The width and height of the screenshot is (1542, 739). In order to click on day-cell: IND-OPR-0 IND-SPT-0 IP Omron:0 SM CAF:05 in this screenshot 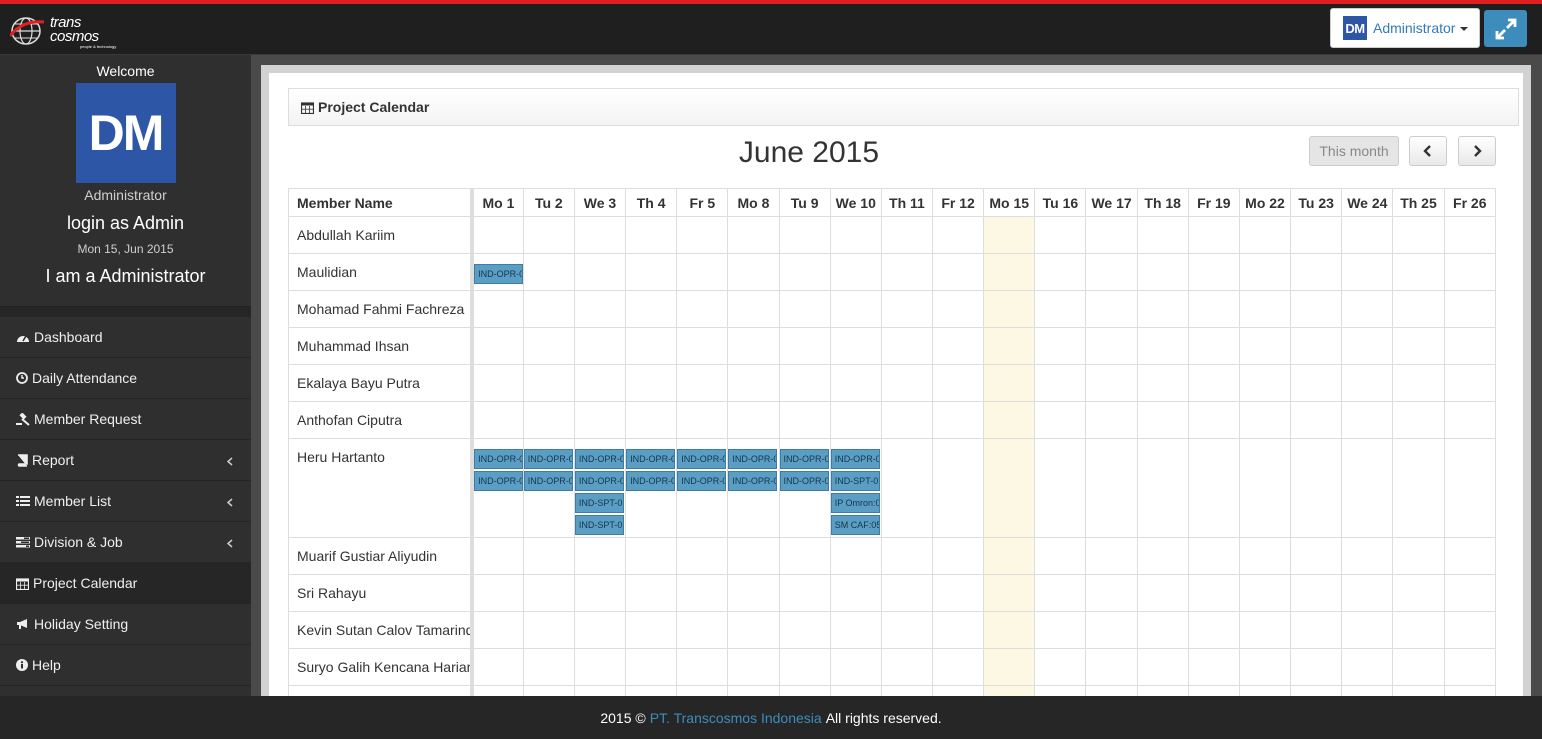, I will do `click(855, 488)`.